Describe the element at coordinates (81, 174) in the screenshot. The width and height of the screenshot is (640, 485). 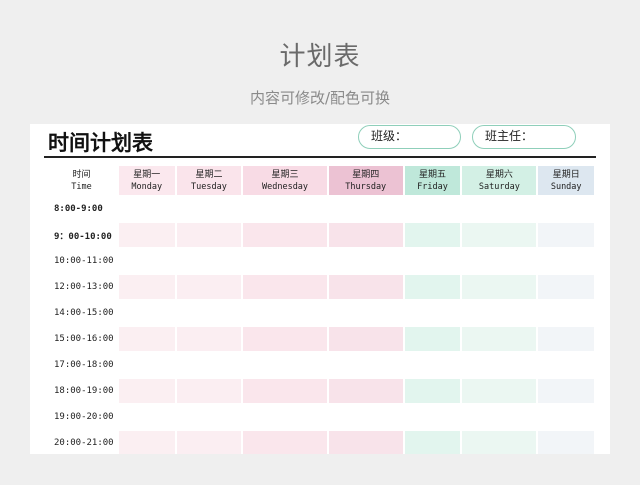
I see `time-header-cn: 时间` at that location.